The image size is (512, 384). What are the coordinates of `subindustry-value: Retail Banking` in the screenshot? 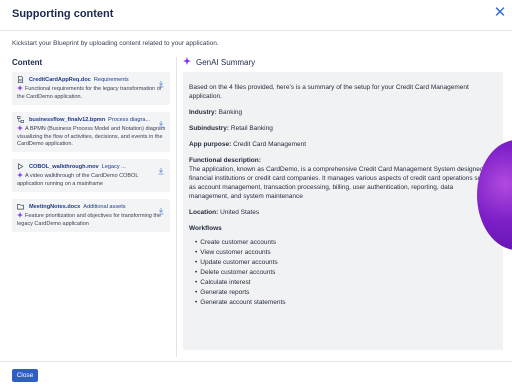 It's located at (251, 128).